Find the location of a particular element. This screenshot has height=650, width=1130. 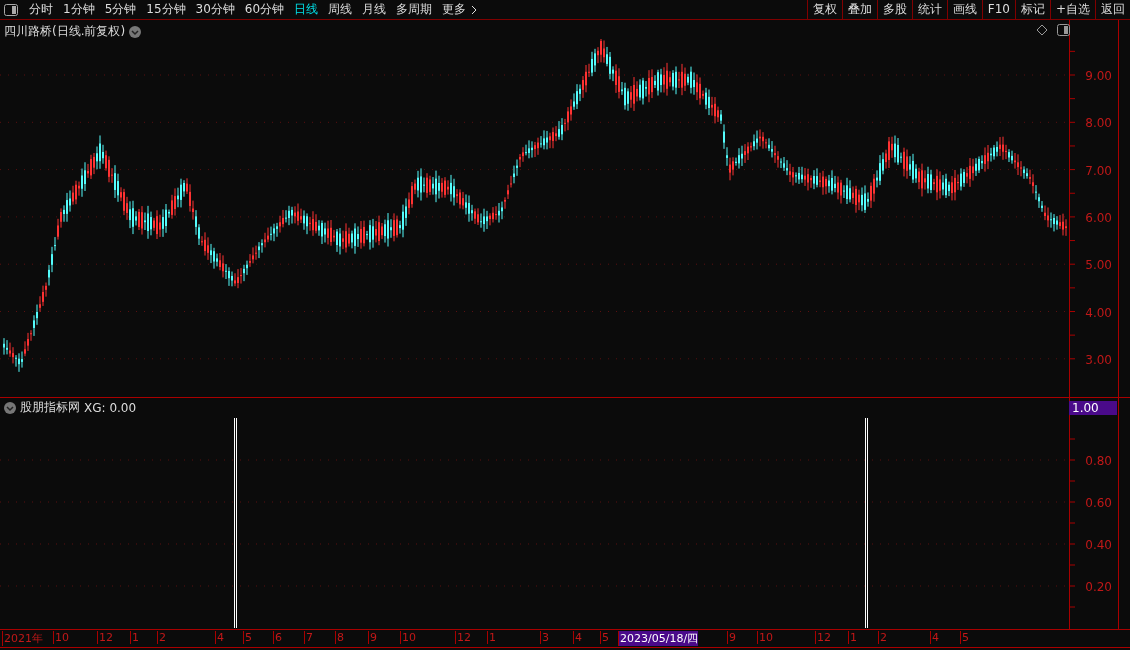

date-label: 3 is located at coordinates (544, 637).